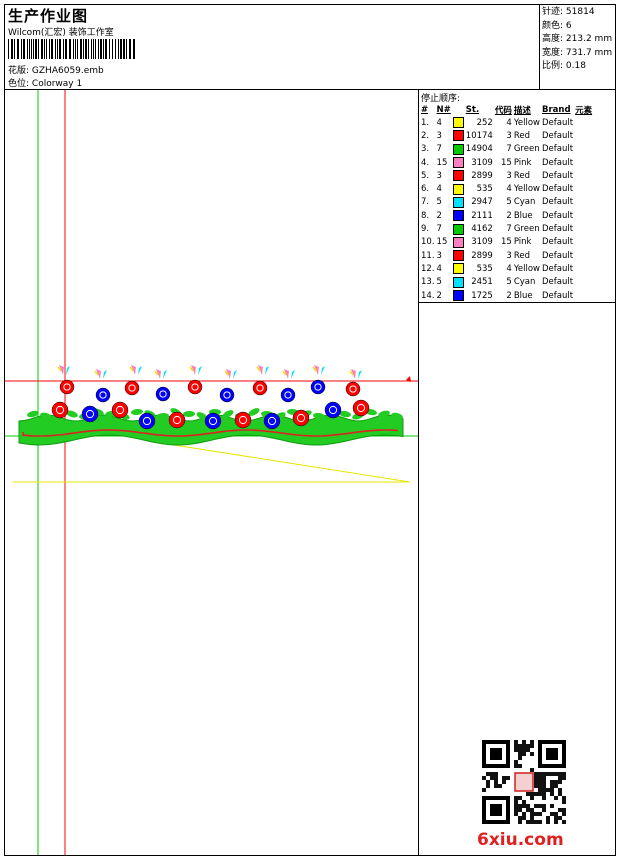  What do you see at coordinates (520, 840) in the screenshot?
I see `watermark: 6xiu.com` at bounding box center [520, 840].